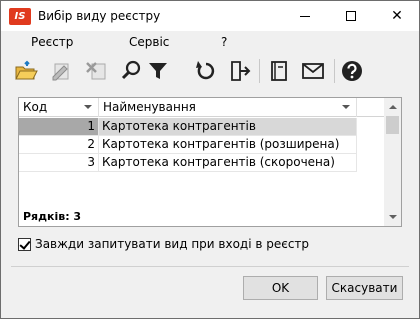  What do you see at coordinates (59, 107) in the screenshot?
I see `column-header-code: Код` at bounding box center [59, 107].